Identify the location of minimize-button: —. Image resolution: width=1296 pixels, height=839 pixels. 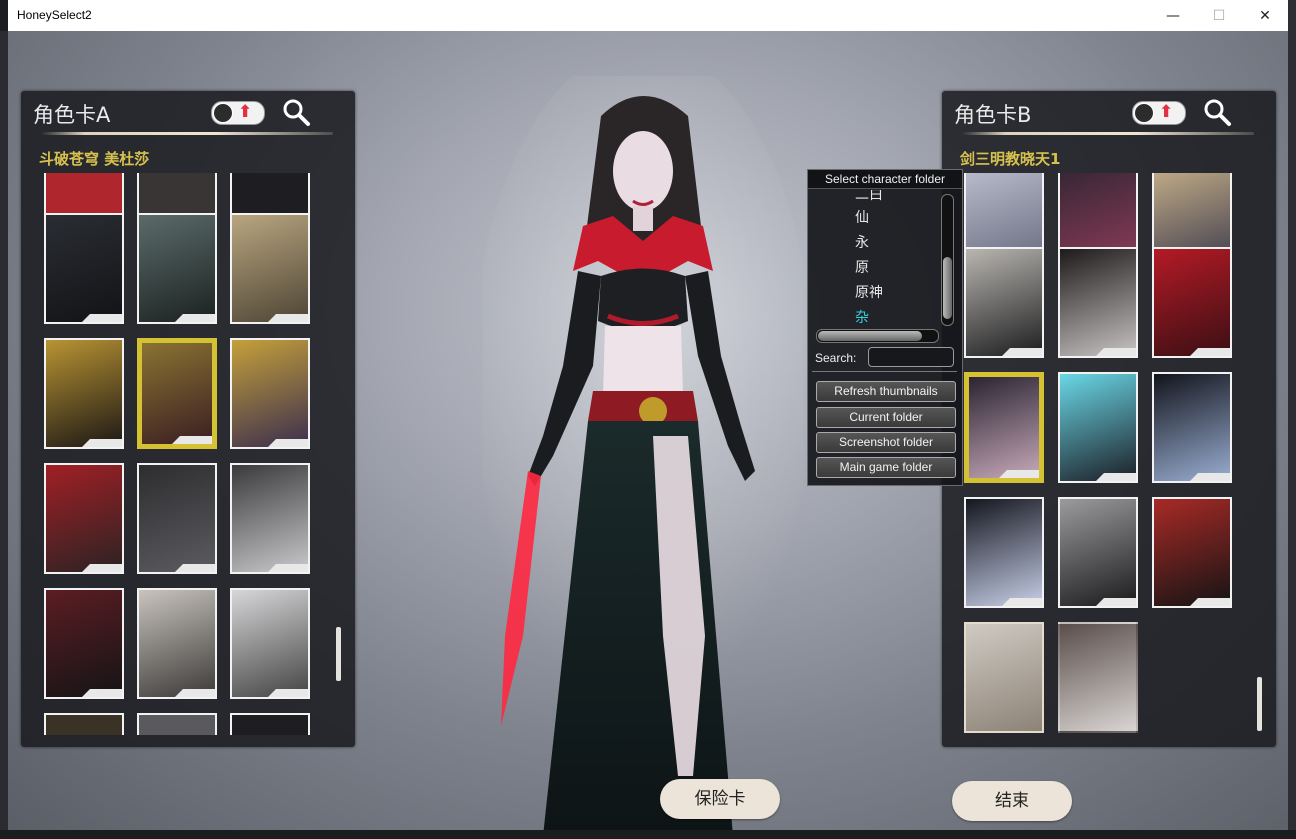
(1173, 15).